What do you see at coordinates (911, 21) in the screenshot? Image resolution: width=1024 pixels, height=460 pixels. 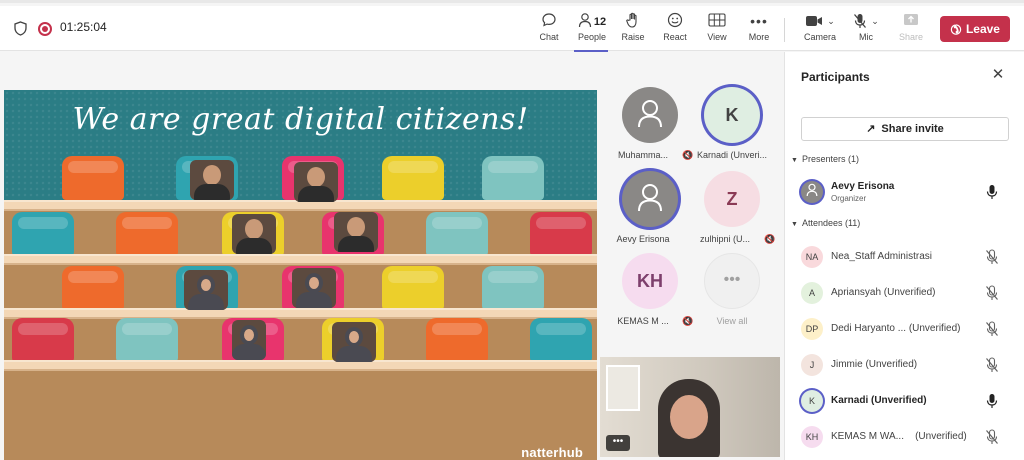 I see `share-tray-icon` at bounding box center [911, 21].